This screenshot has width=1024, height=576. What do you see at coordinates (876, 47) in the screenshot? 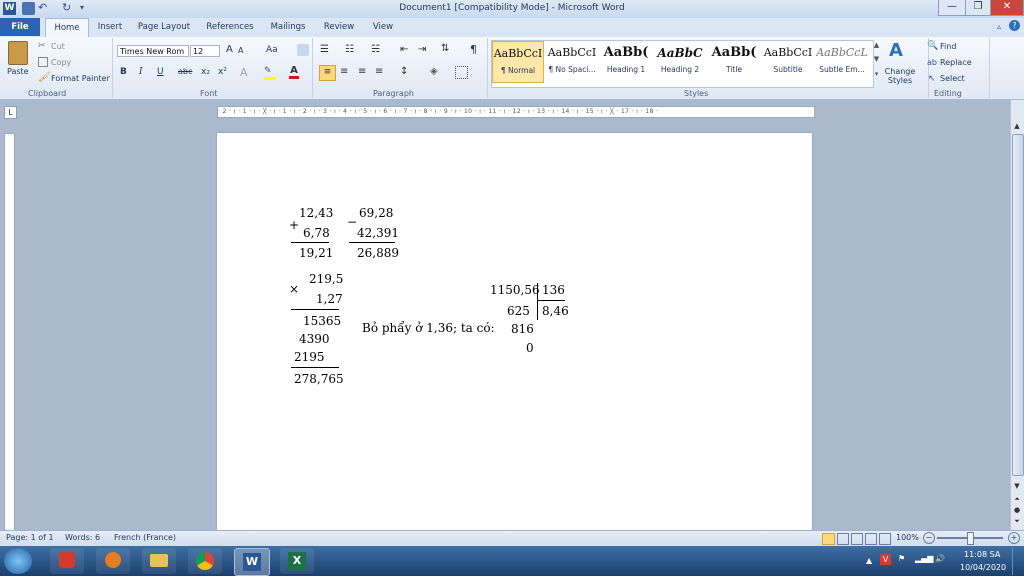
I see `styles-scroll-up-icon: ▲` at bounding box center [876, 47].